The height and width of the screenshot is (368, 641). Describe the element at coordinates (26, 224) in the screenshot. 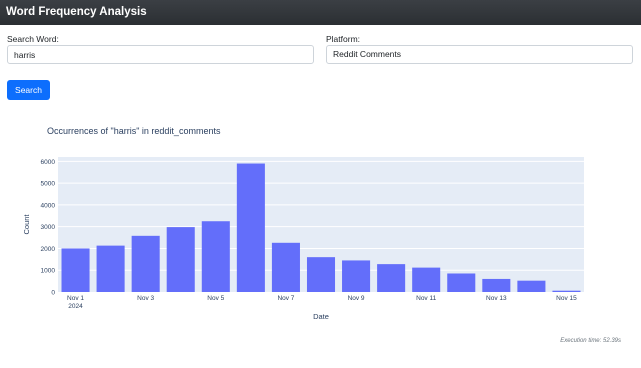

I see `y-axis-label: Count` at that location.